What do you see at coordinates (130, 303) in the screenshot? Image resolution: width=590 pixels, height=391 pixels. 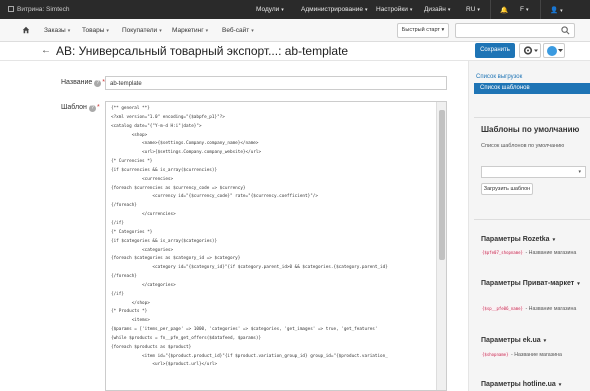 I see `code-line: </shop>` at bounding box center [130, 303].